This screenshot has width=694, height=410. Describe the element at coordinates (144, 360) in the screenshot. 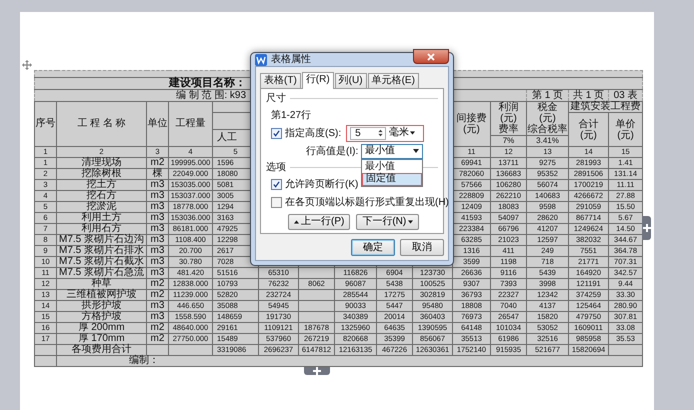

I see `prepared-by-label: 编制：` at that location.